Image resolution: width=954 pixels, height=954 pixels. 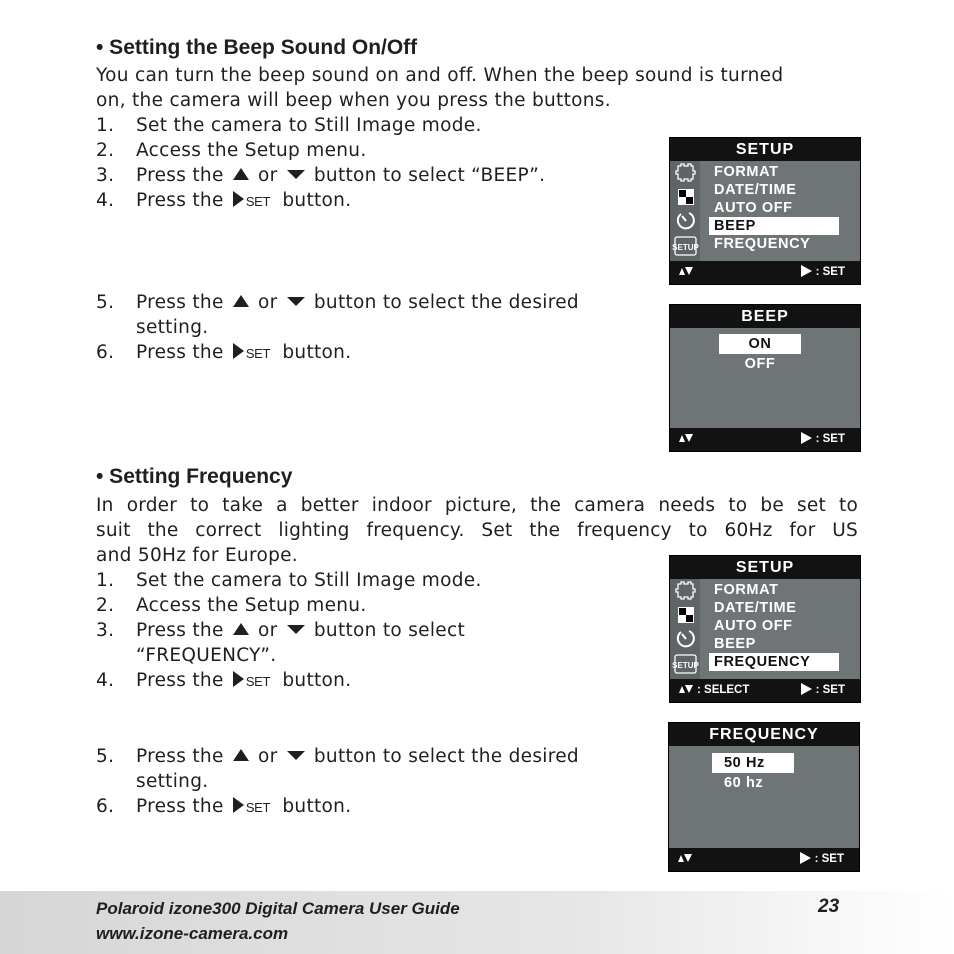 What do you see at coordinates (197, 555) in the screenshot?
I see `frequency-intro-line3: and 50Hz for Europe.` at bounding box center [197, 555].